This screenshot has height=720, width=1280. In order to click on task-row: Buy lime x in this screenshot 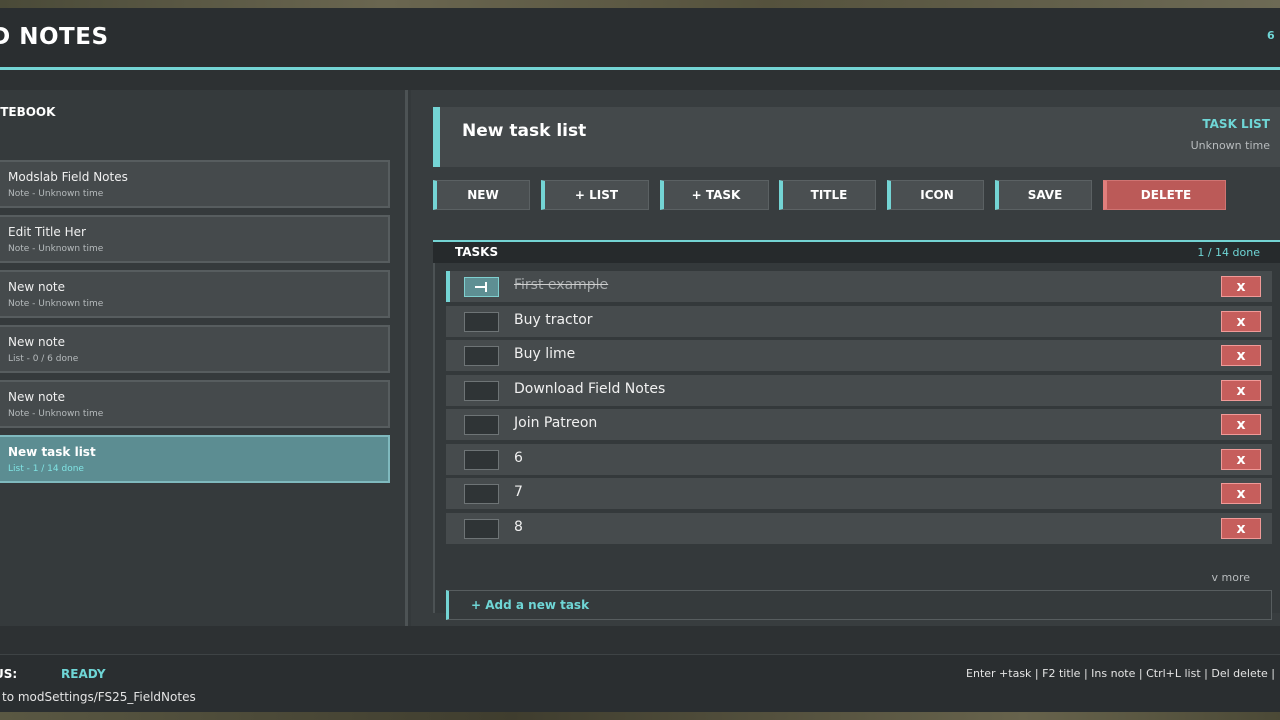, I will do `click(859, 355)`.